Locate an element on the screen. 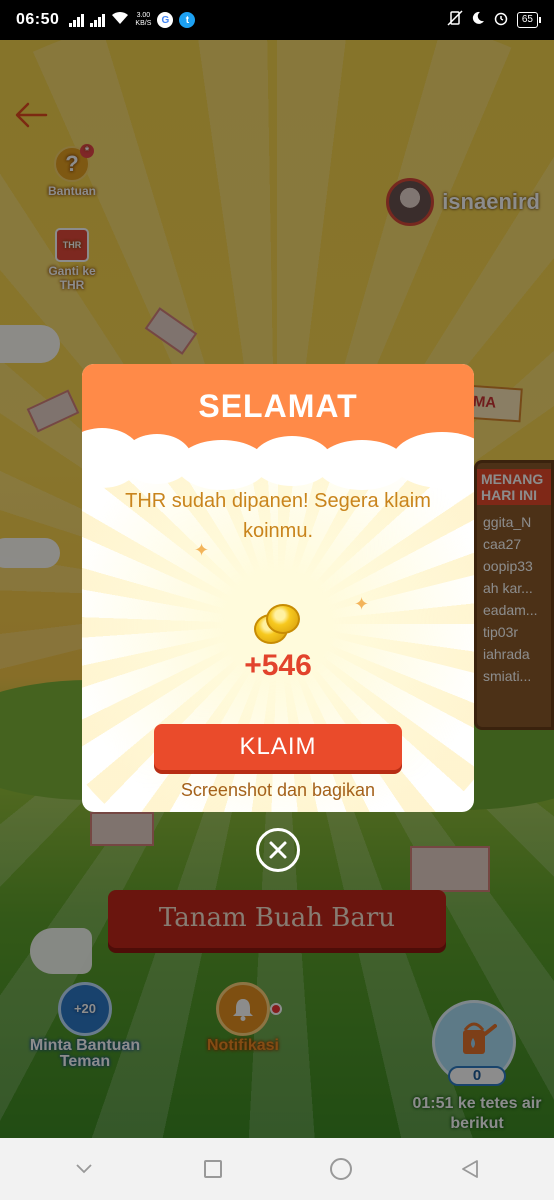 This screenshot has height=1200, width=554. status-right-icons: 65 is located at coordinates (494, 20).